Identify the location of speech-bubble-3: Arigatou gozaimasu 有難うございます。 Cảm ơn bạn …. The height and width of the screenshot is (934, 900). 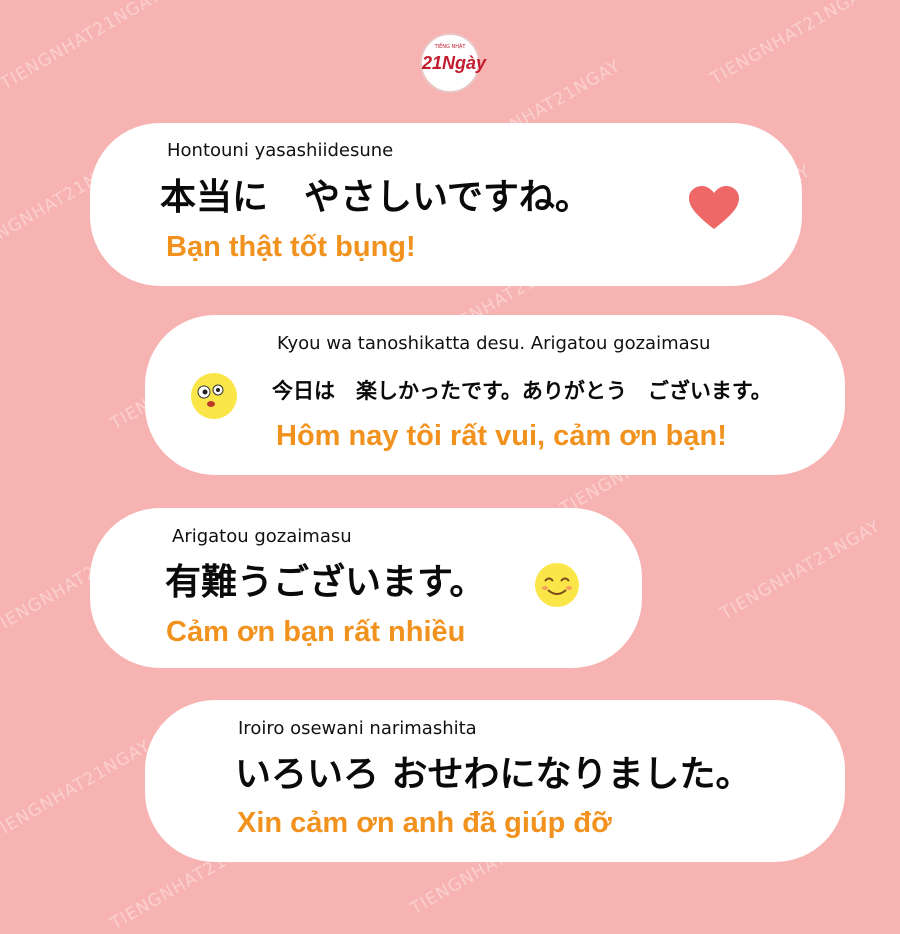
(366, 588).